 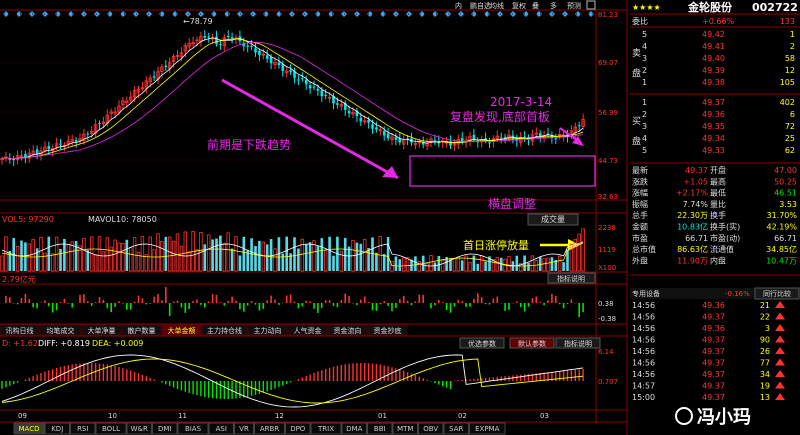 I want to click on stat-value: 50.25, so click(x=785, y=181).